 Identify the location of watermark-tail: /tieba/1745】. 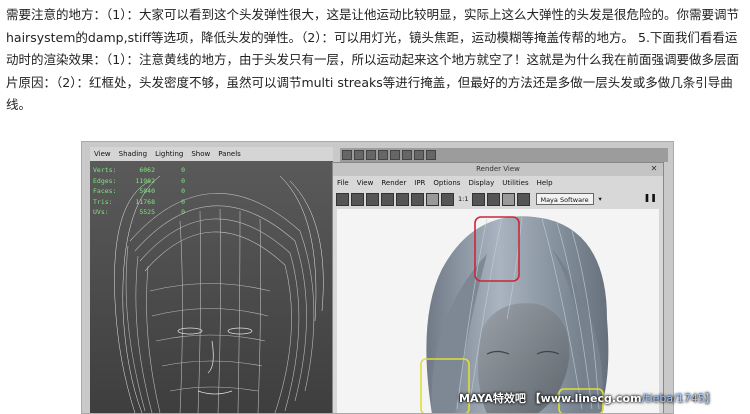
(678, 398).